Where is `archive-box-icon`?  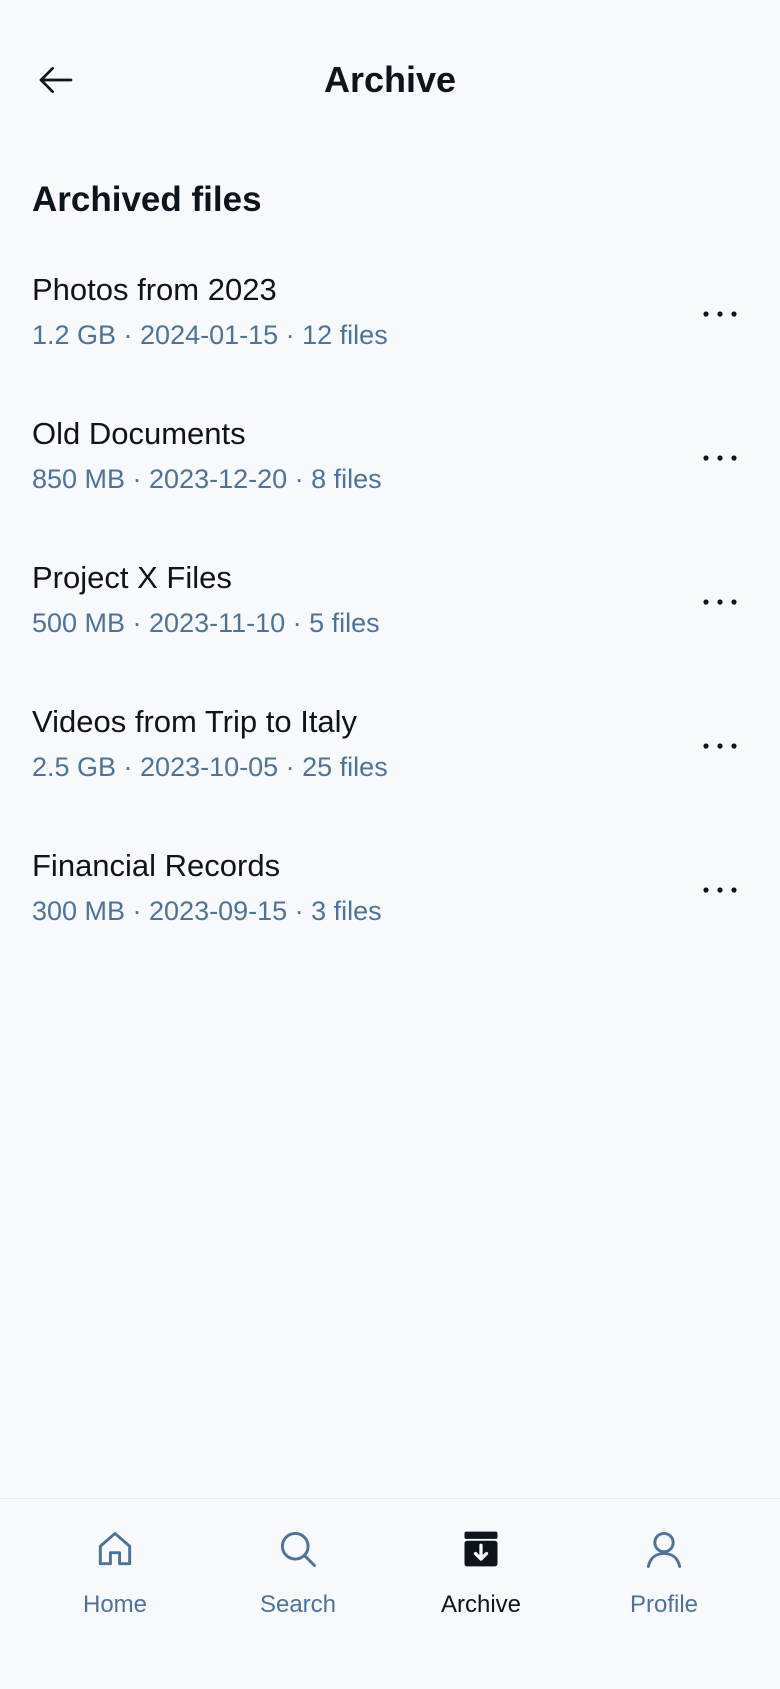 archive-box-icon is located at coordinates (481, 1549).